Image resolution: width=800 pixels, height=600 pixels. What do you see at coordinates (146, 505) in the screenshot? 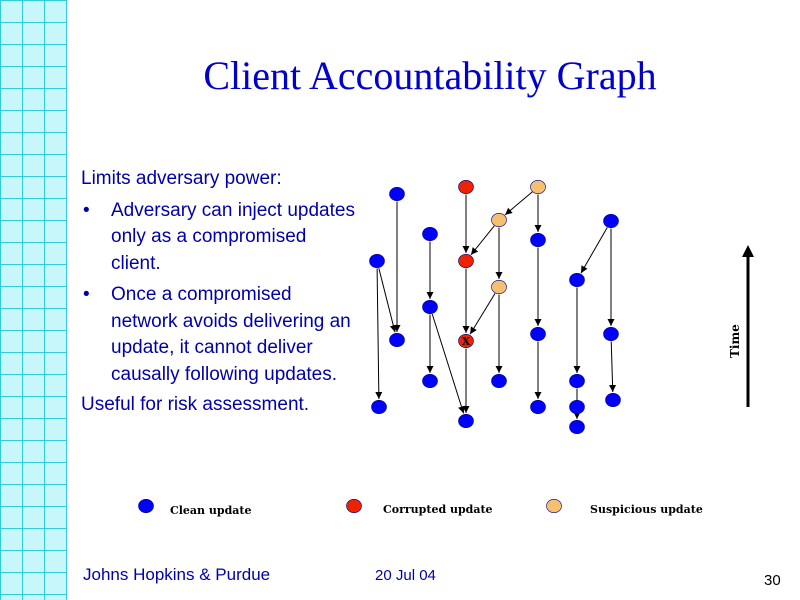
I see `legend-swatch-clean` at bounding box center [146, 505].